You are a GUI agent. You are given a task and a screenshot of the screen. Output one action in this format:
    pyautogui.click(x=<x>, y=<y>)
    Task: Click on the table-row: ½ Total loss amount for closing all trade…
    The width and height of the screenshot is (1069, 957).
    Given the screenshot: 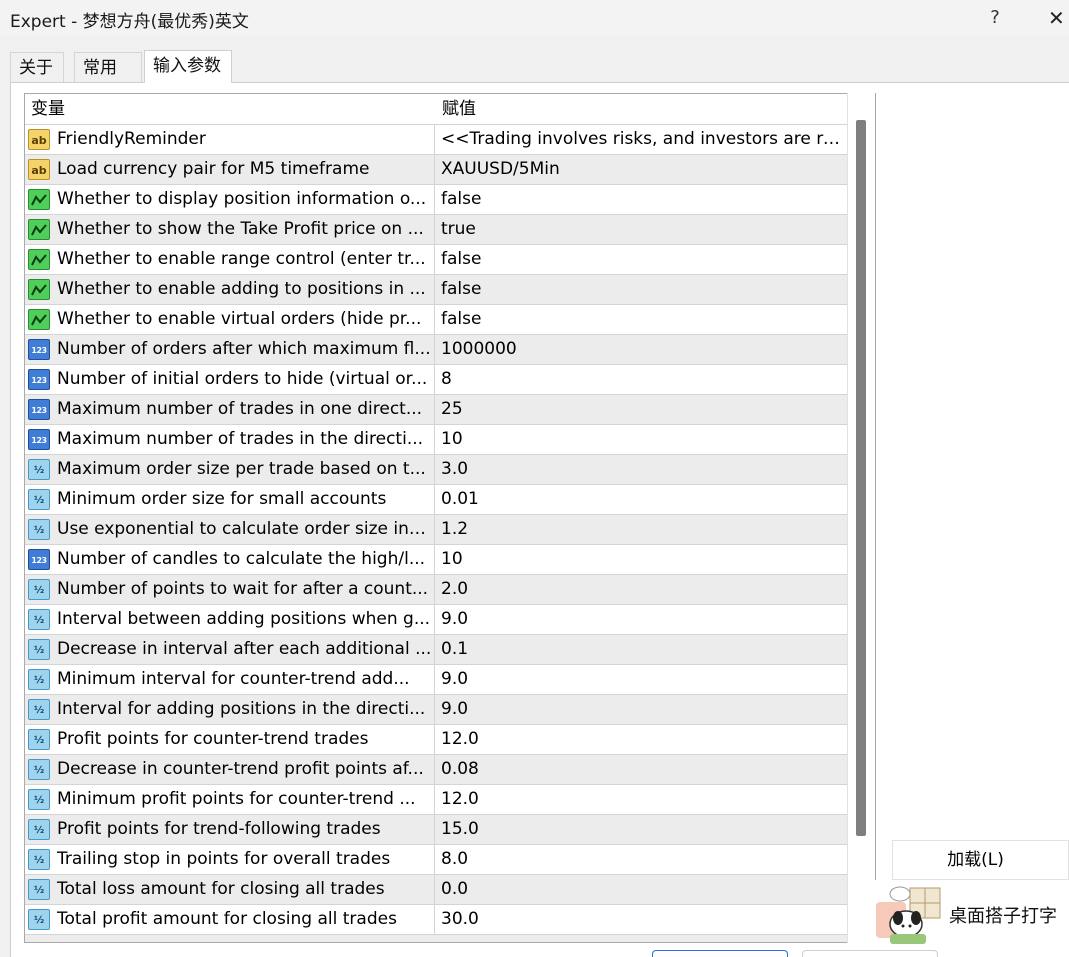 What is the action you would take?
    pyautogui.click(x=437, y=889)
    